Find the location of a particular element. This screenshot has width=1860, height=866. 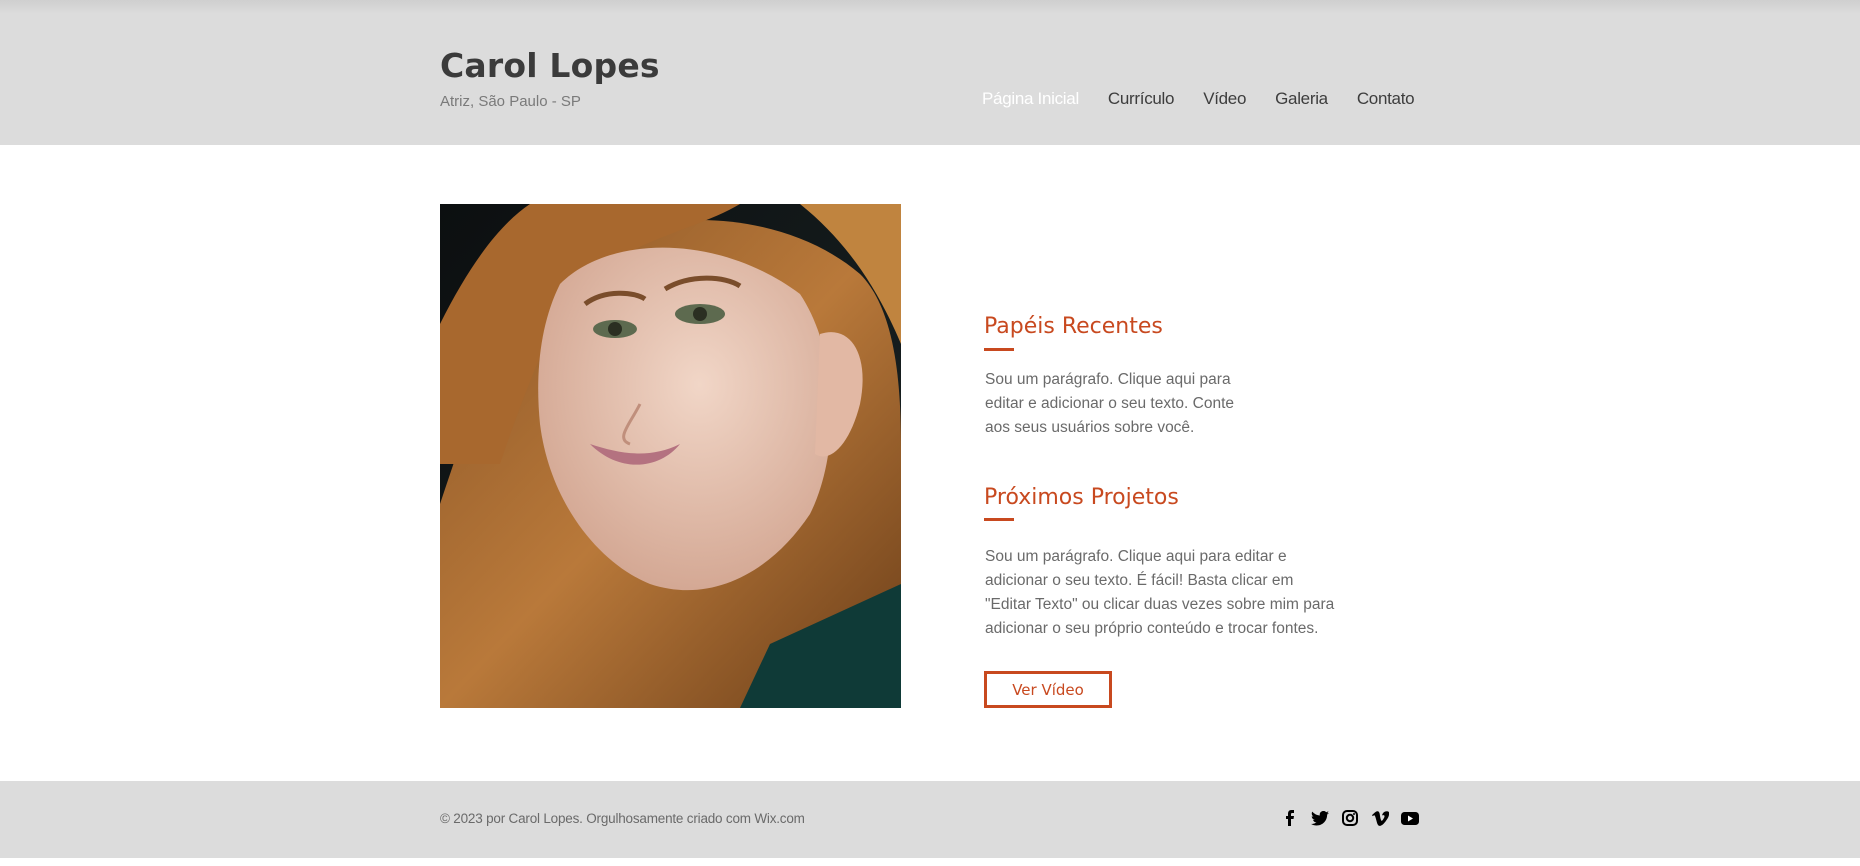

youtube-icon is located at coordinates (1410, 818).